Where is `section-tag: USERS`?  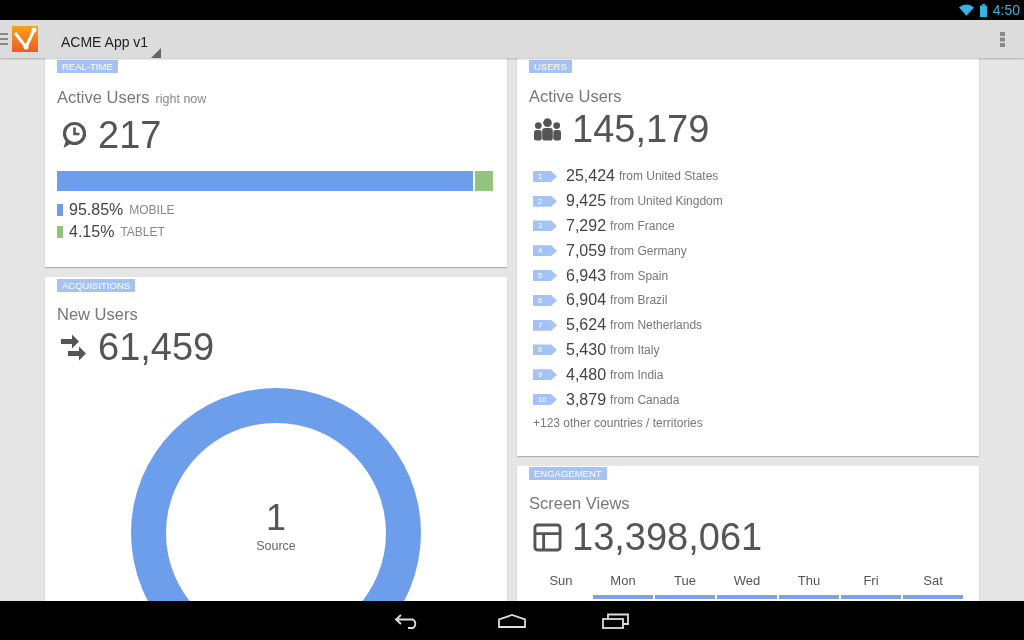
section-tag: USERS is located at coordinates (550, 66).